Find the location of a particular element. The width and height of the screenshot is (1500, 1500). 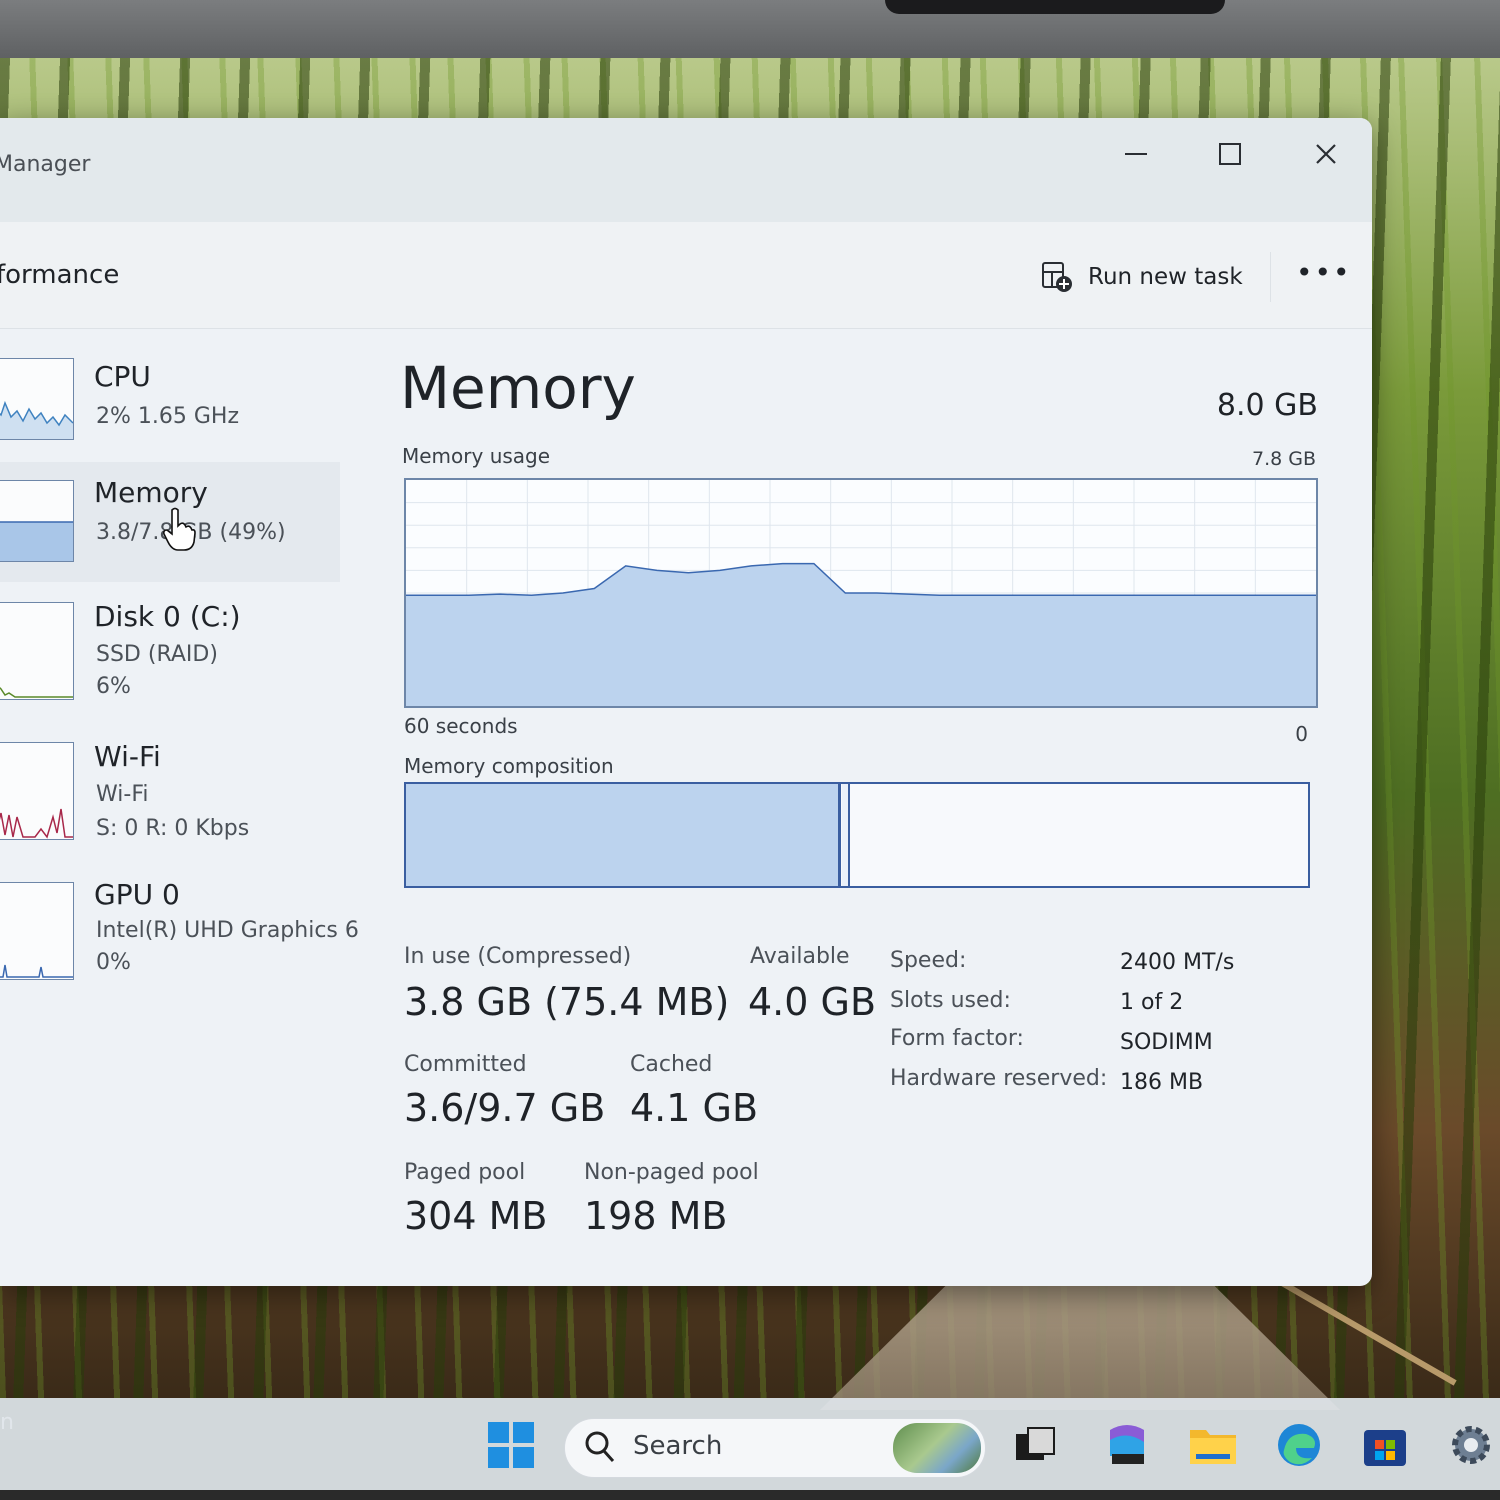

gear-icon is located at coordinates (1471, 1445).